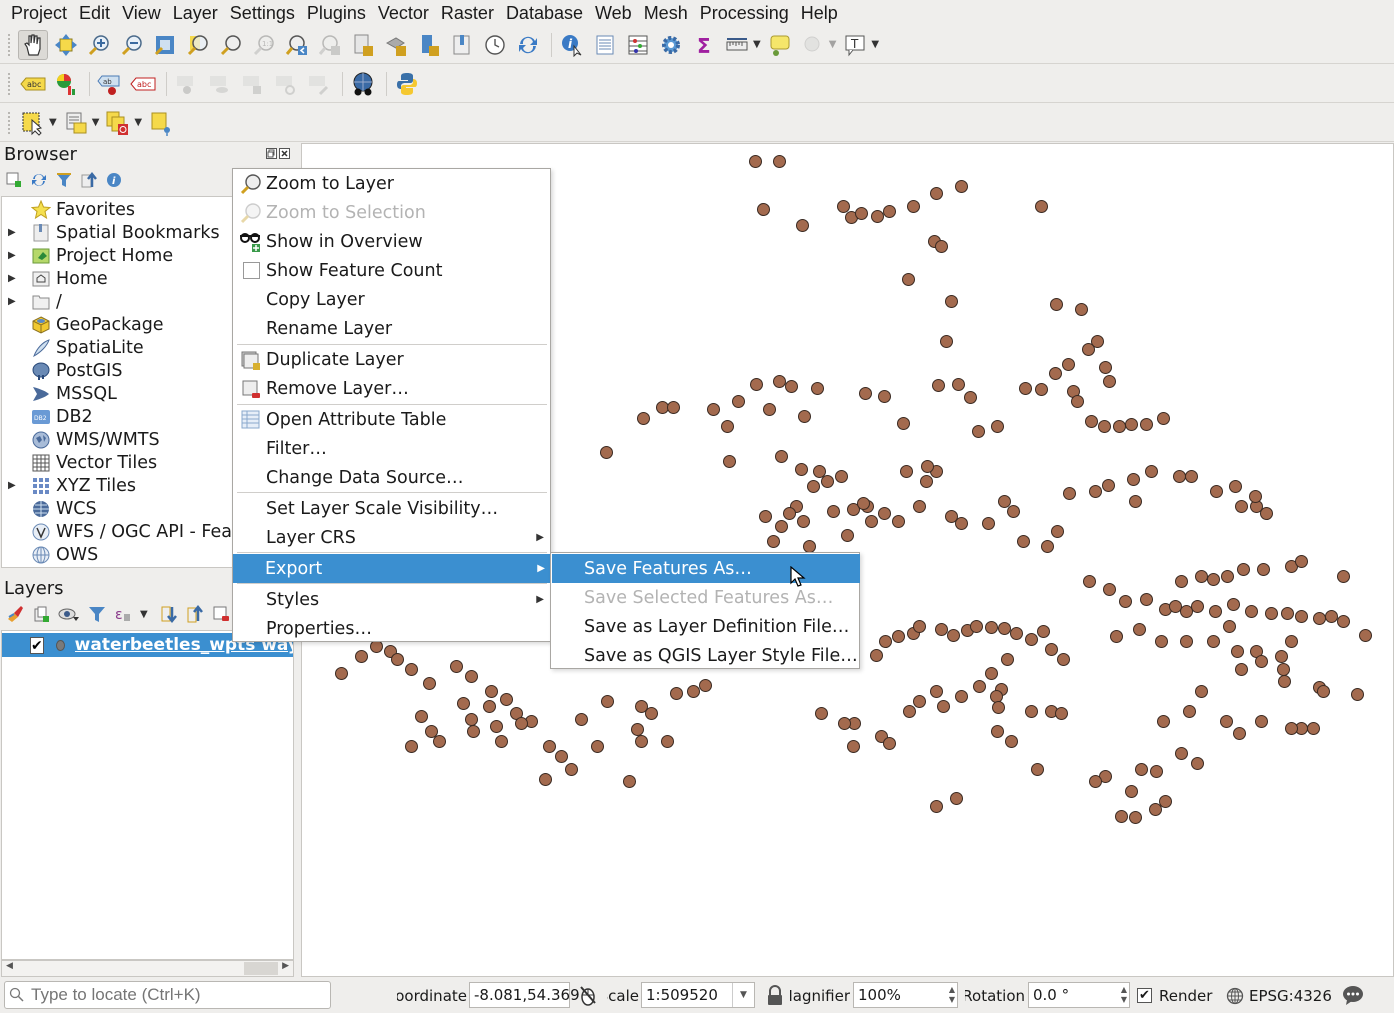 The width and height of the screenshot is (1394, 1013). I want to click on highlight-pinned-labels-button: ab, so click(110, 84).